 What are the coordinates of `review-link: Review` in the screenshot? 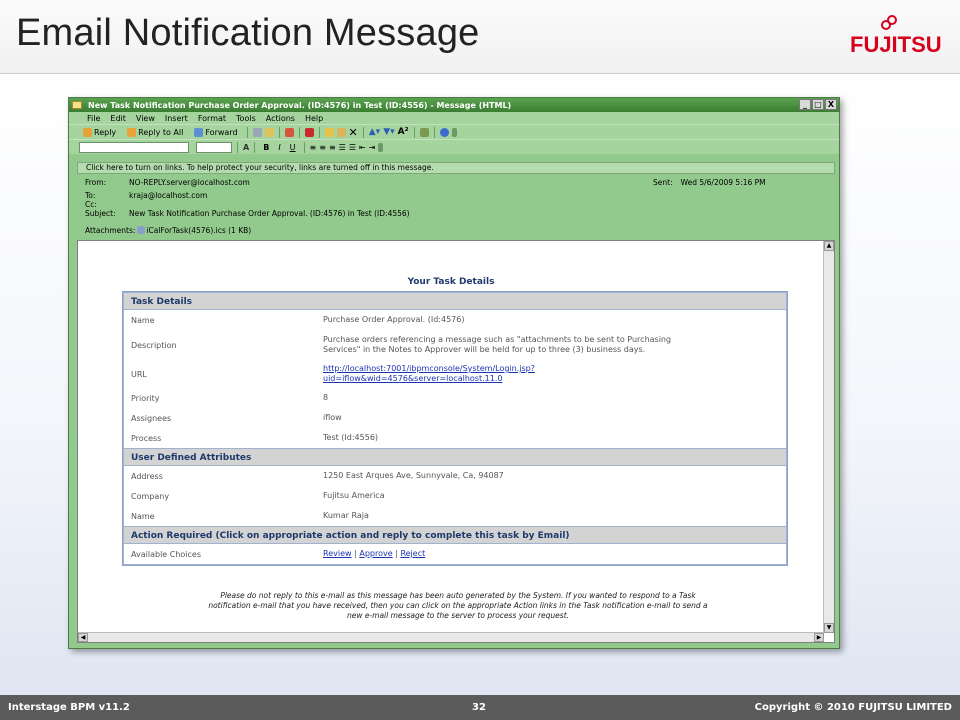 It's located at (337, 553).